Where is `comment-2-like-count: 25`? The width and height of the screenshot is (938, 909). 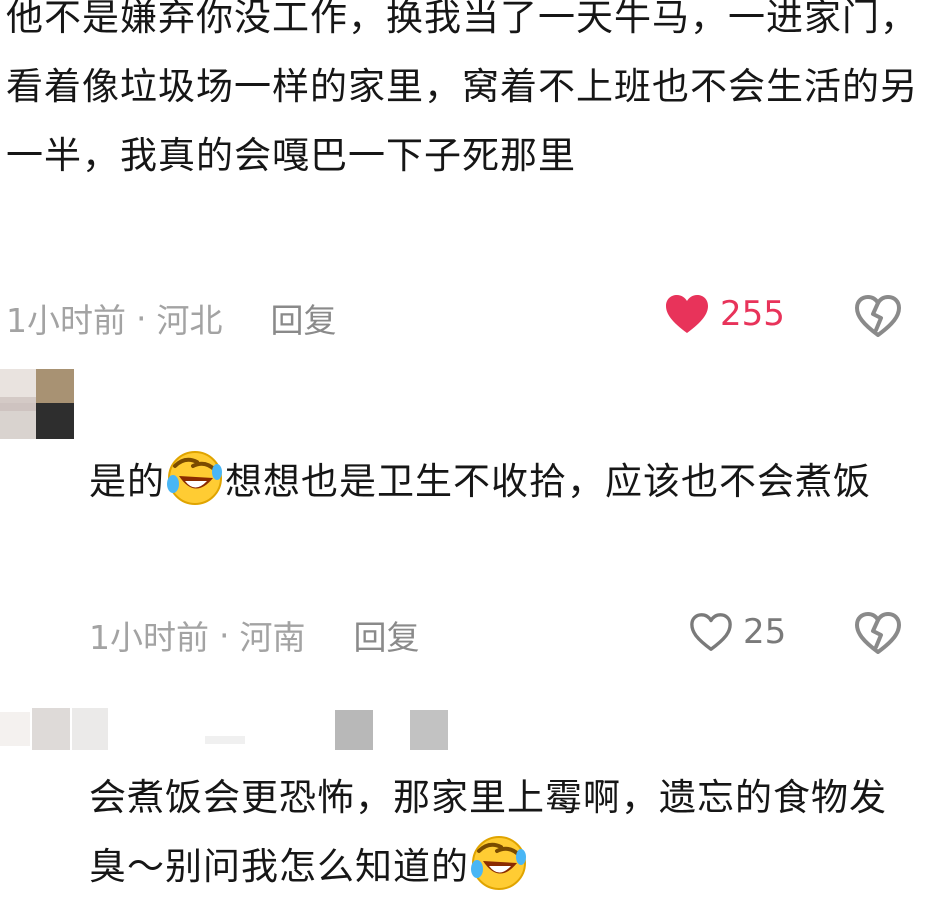 comment-2-like-count: 25 is located at coordinates (765, 632).